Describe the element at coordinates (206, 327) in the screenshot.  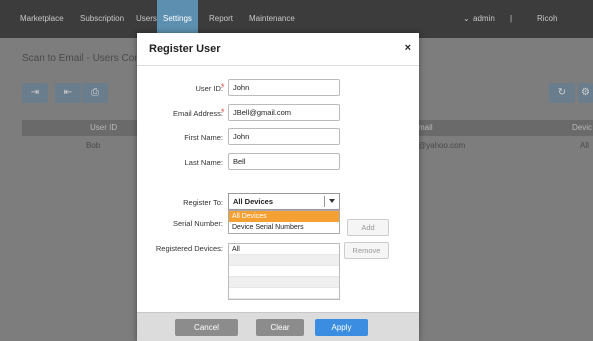
I see `cancel-button: Cancel` at that location.